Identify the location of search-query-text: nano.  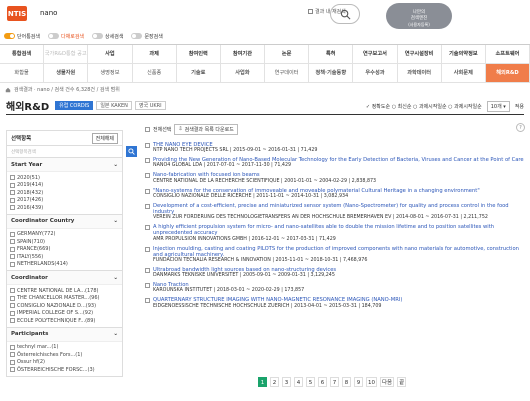
(48, 13).